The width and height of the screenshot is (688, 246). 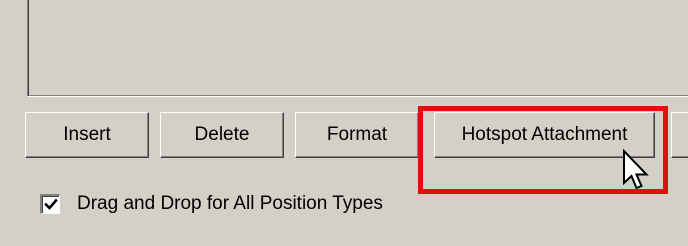 What do you see at coordinates (679, 135) in the screenshot?
I see `next-button-partial` at bounding box center [679, 135].